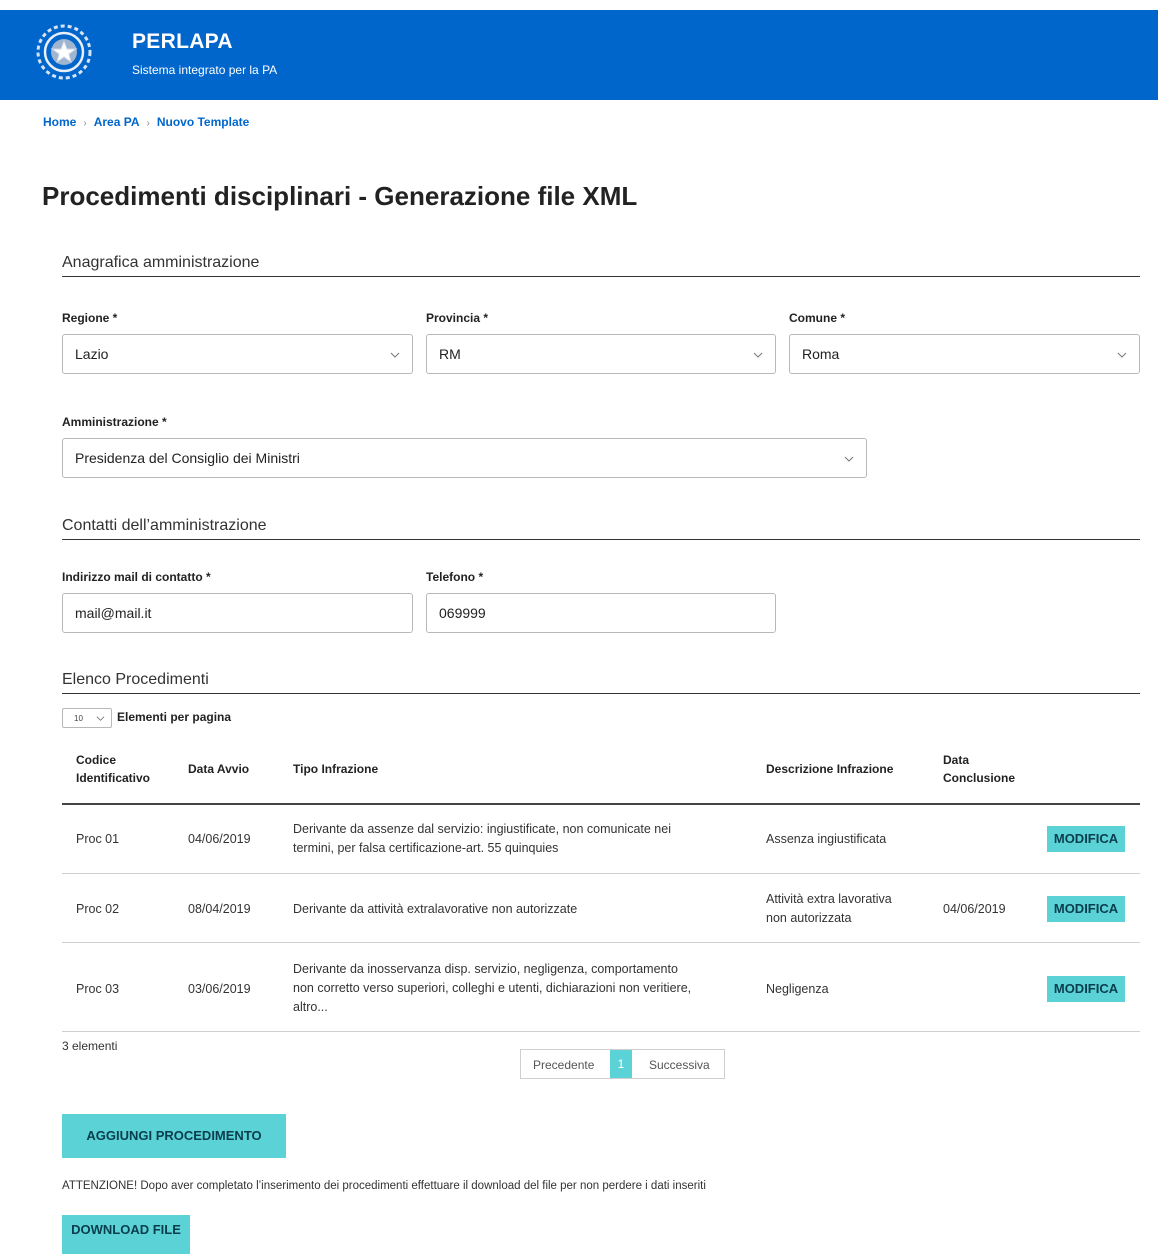  Describe the element at coordinates (679, 1065) in the screenshot. I see `pagination-next-button: Successiva` at that location.